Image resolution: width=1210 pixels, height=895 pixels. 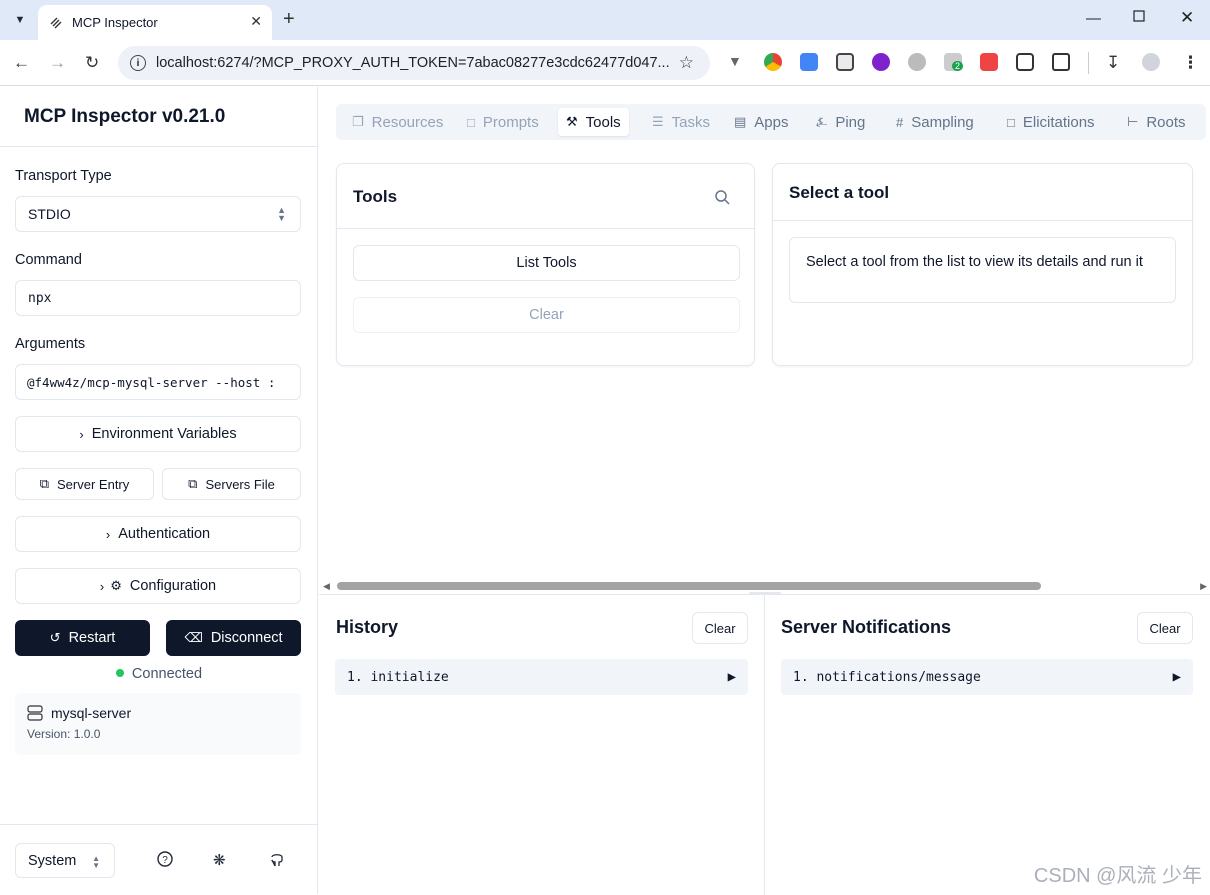 I want to click on forward-button: →, so click(x=57, y=63).